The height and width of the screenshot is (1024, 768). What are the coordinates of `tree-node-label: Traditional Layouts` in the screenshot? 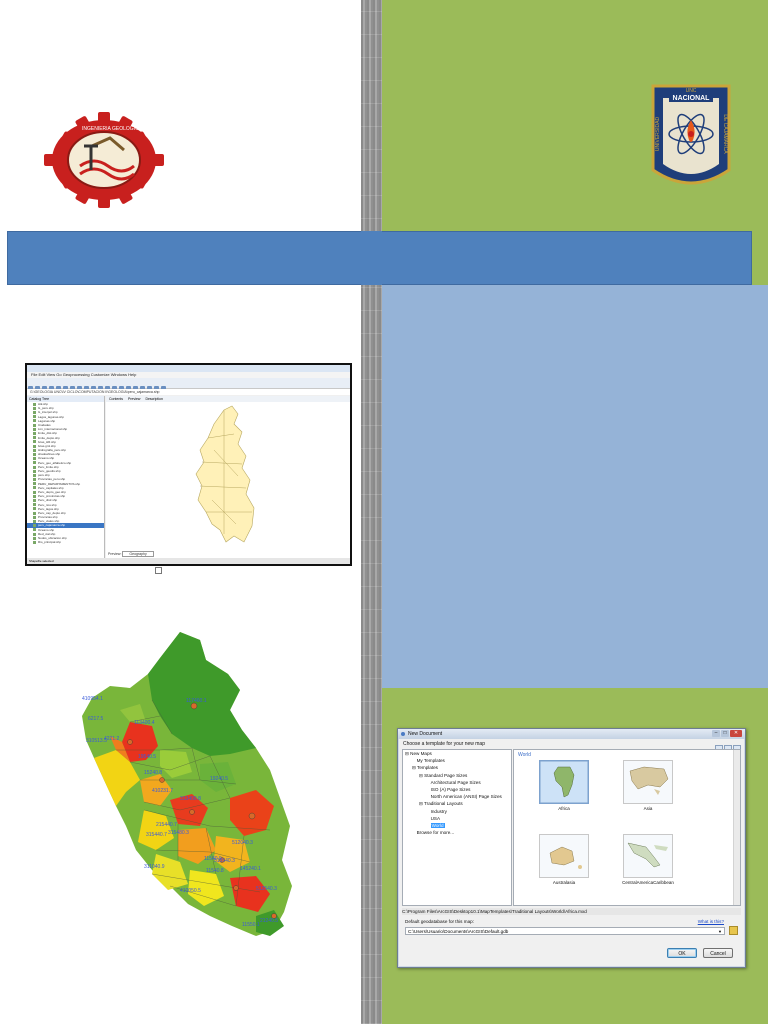 It's located at (443, 804).